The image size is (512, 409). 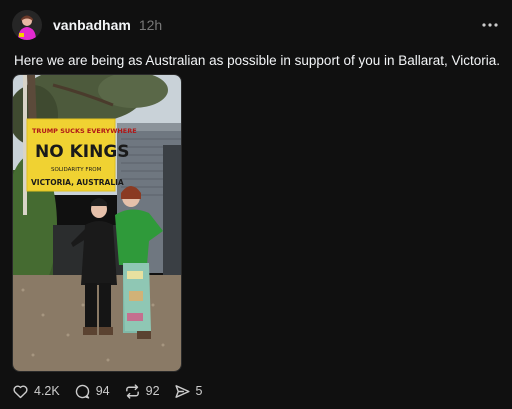 I want to click on like-button: 4.2K, so click(x=36, y=391).